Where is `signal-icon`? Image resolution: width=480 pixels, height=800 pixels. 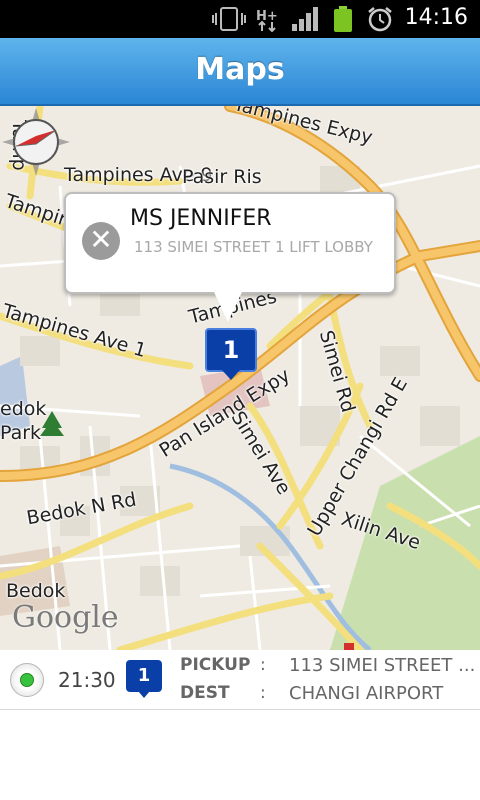 signal-icon is located at coordinates (305, 19).